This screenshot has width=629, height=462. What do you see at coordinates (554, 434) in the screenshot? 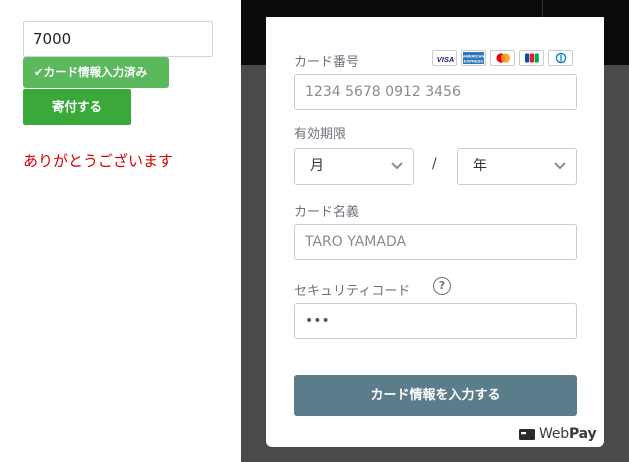
I see `webpay-text-web: Web` at bounding box center [554, 434].